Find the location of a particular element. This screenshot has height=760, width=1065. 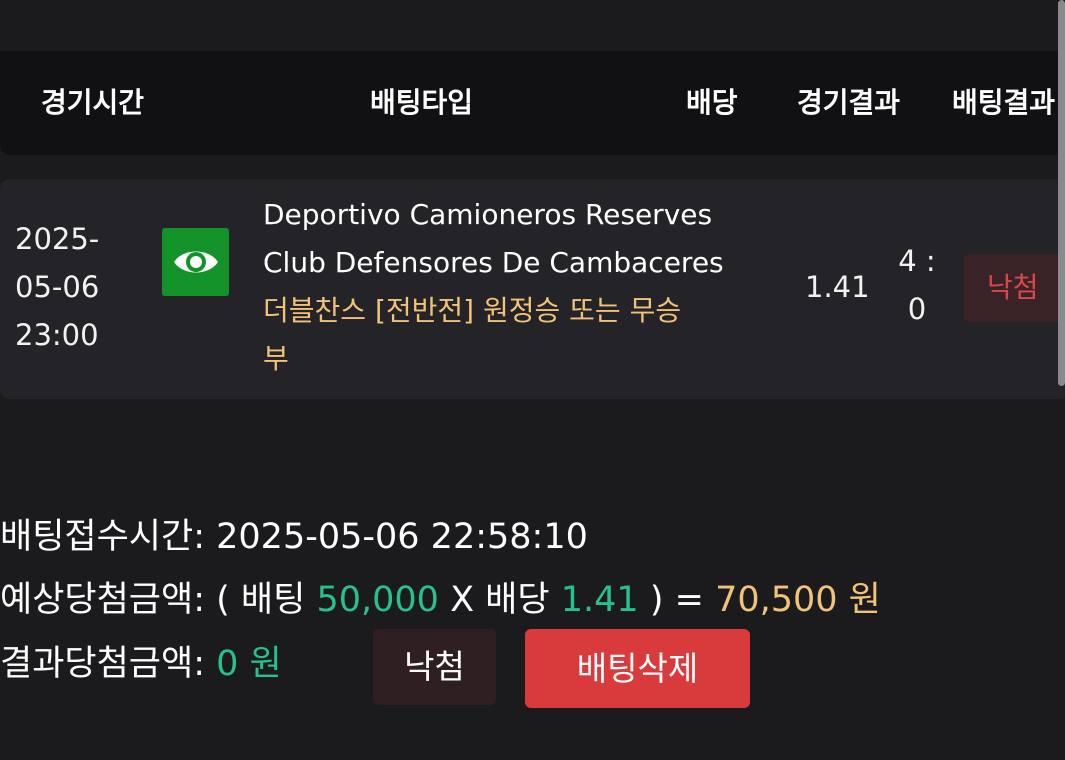

column-header-odds: 배당 is located at coordinates (712, 102).